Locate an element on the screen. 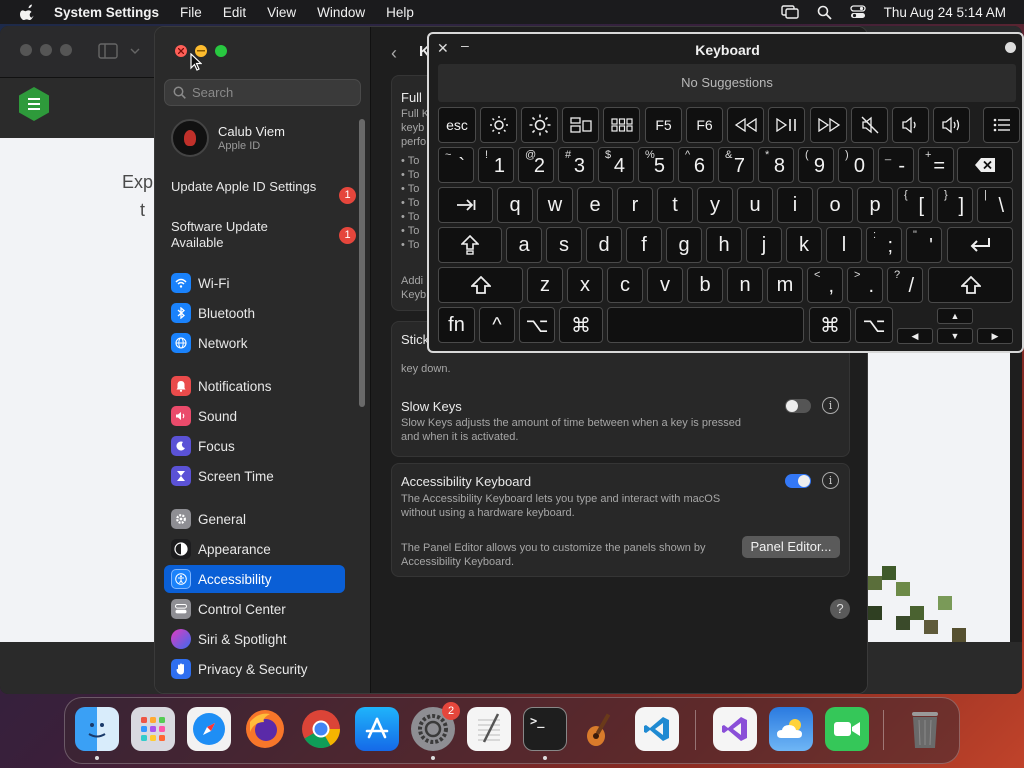  letter-key-n: n is located at coordinates (745, 285).